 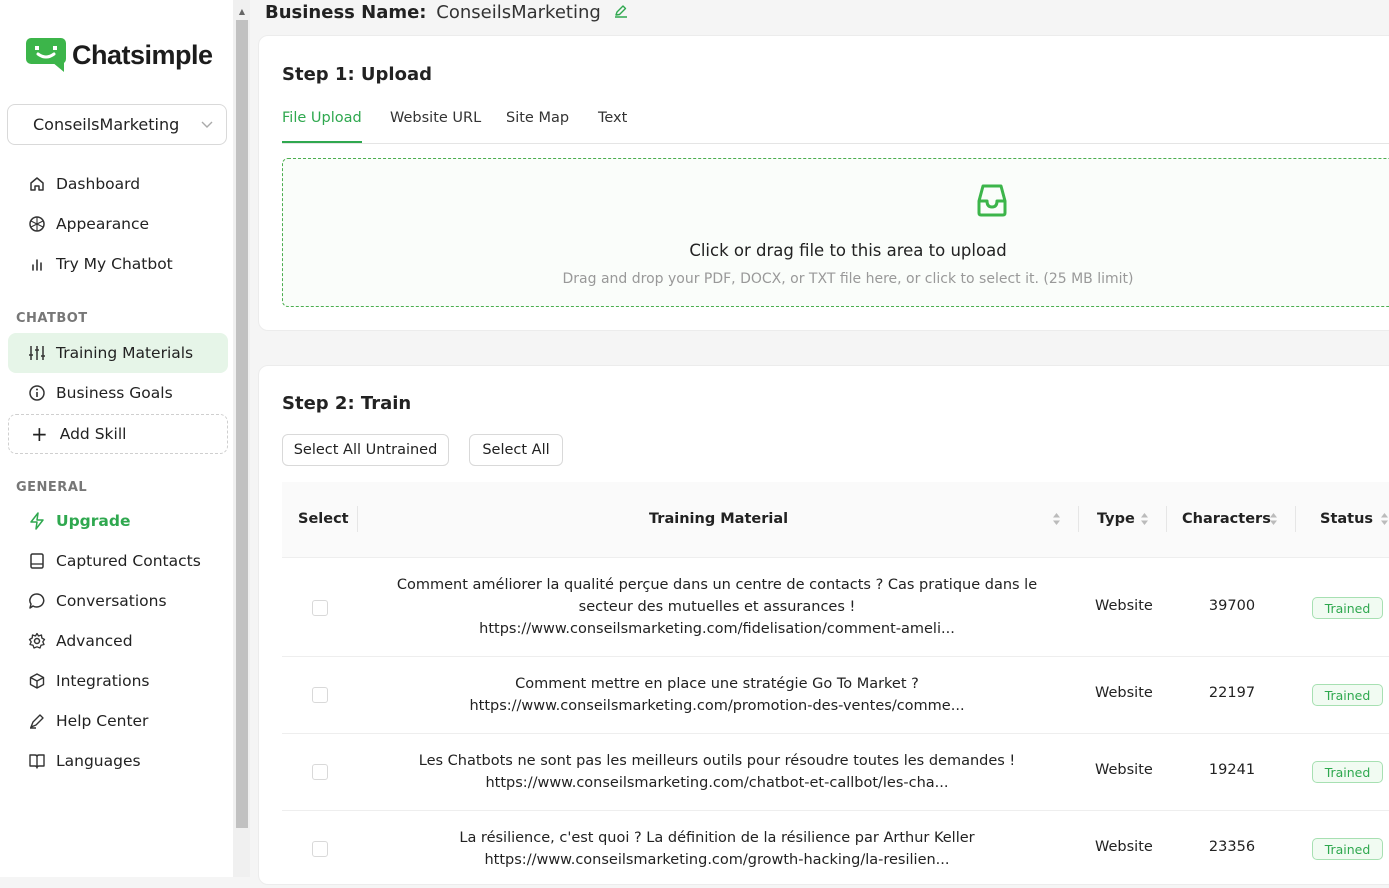 I want to click on add-skill-button: + Add Skill, so click(x=118, y=434).